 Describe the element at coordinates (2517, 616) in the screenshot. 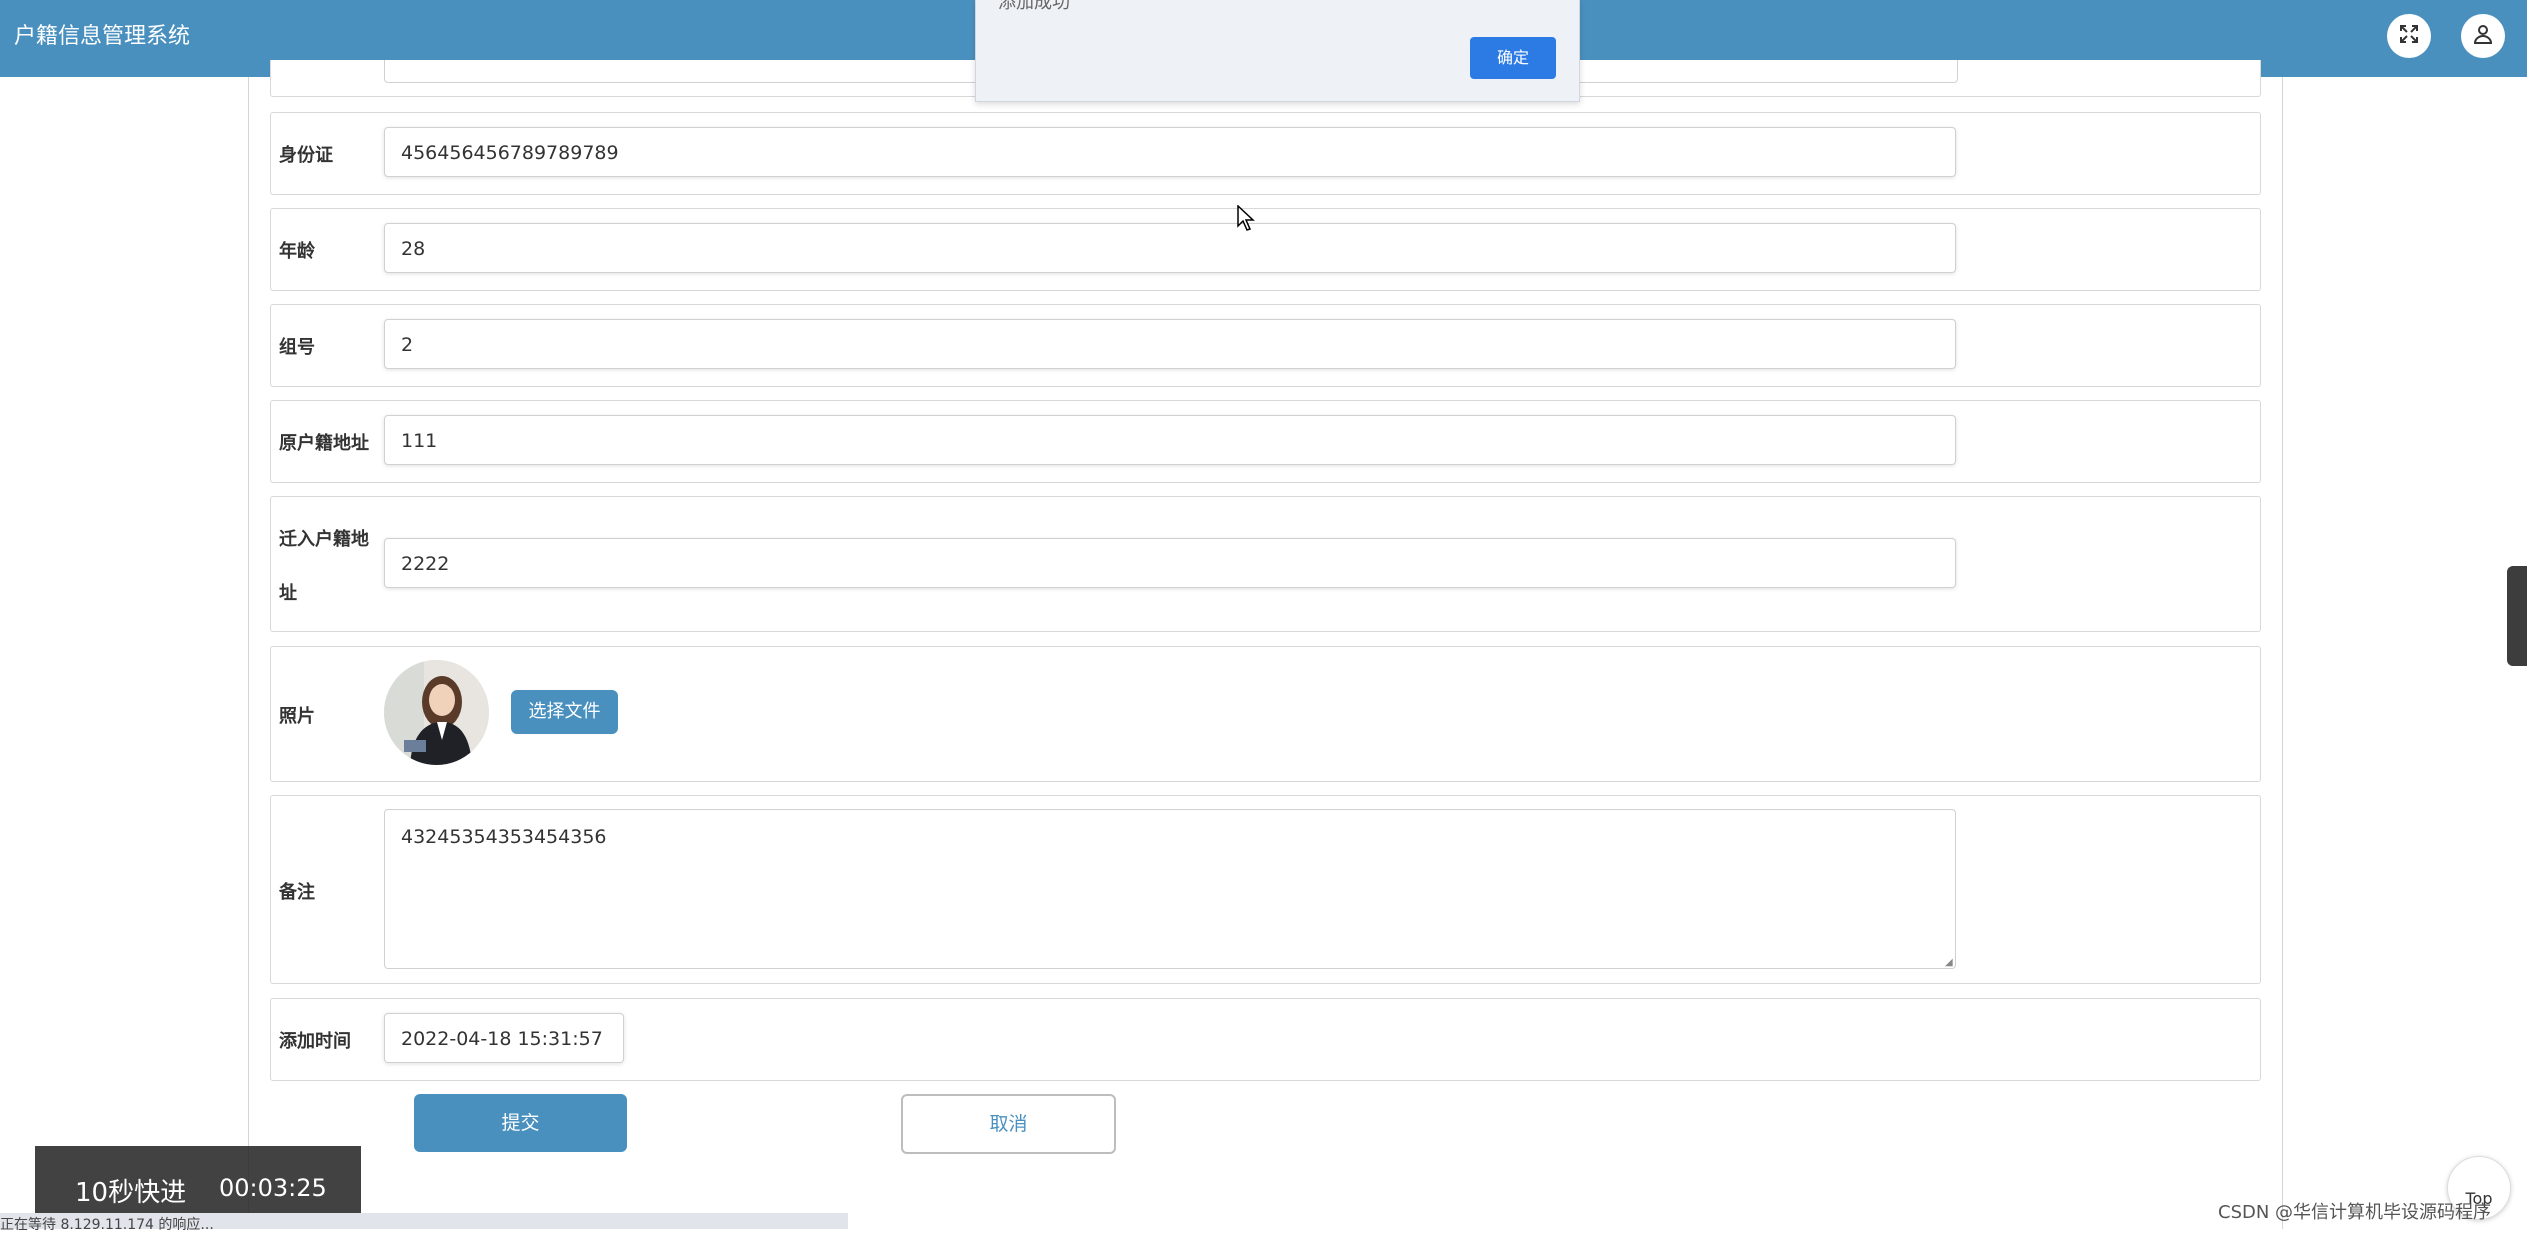

I see `side-panel-handle` at that location.